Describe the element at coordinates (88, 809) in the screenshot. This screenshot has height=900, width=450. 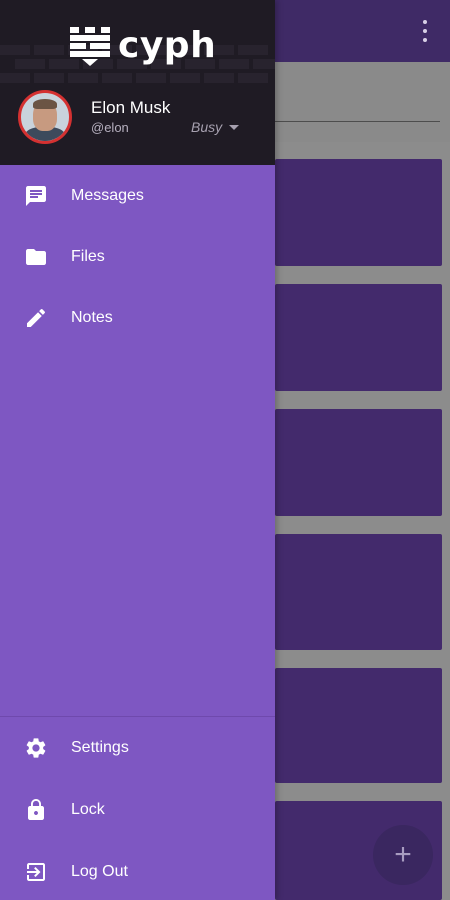
I see `nav-label: Lock` at that location.